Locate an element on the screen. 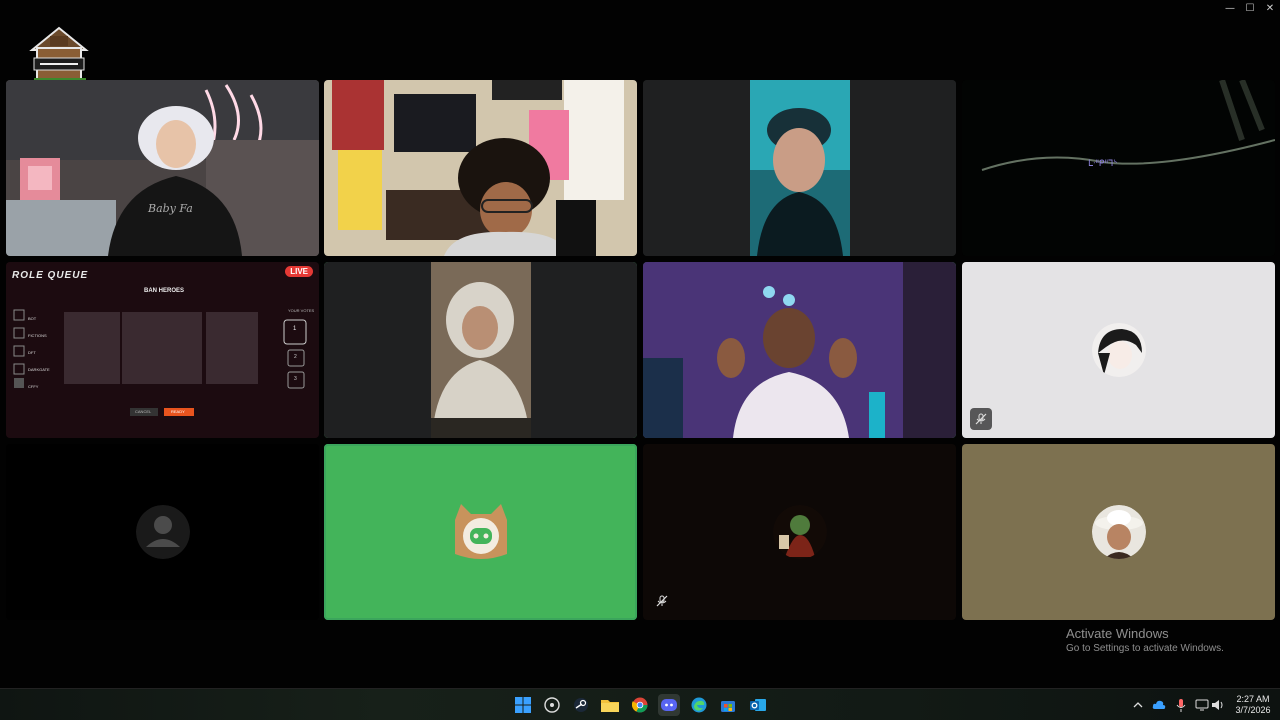 The image size is (1280, 720). close-button: ✕ is located at coordinates (1270, 8).